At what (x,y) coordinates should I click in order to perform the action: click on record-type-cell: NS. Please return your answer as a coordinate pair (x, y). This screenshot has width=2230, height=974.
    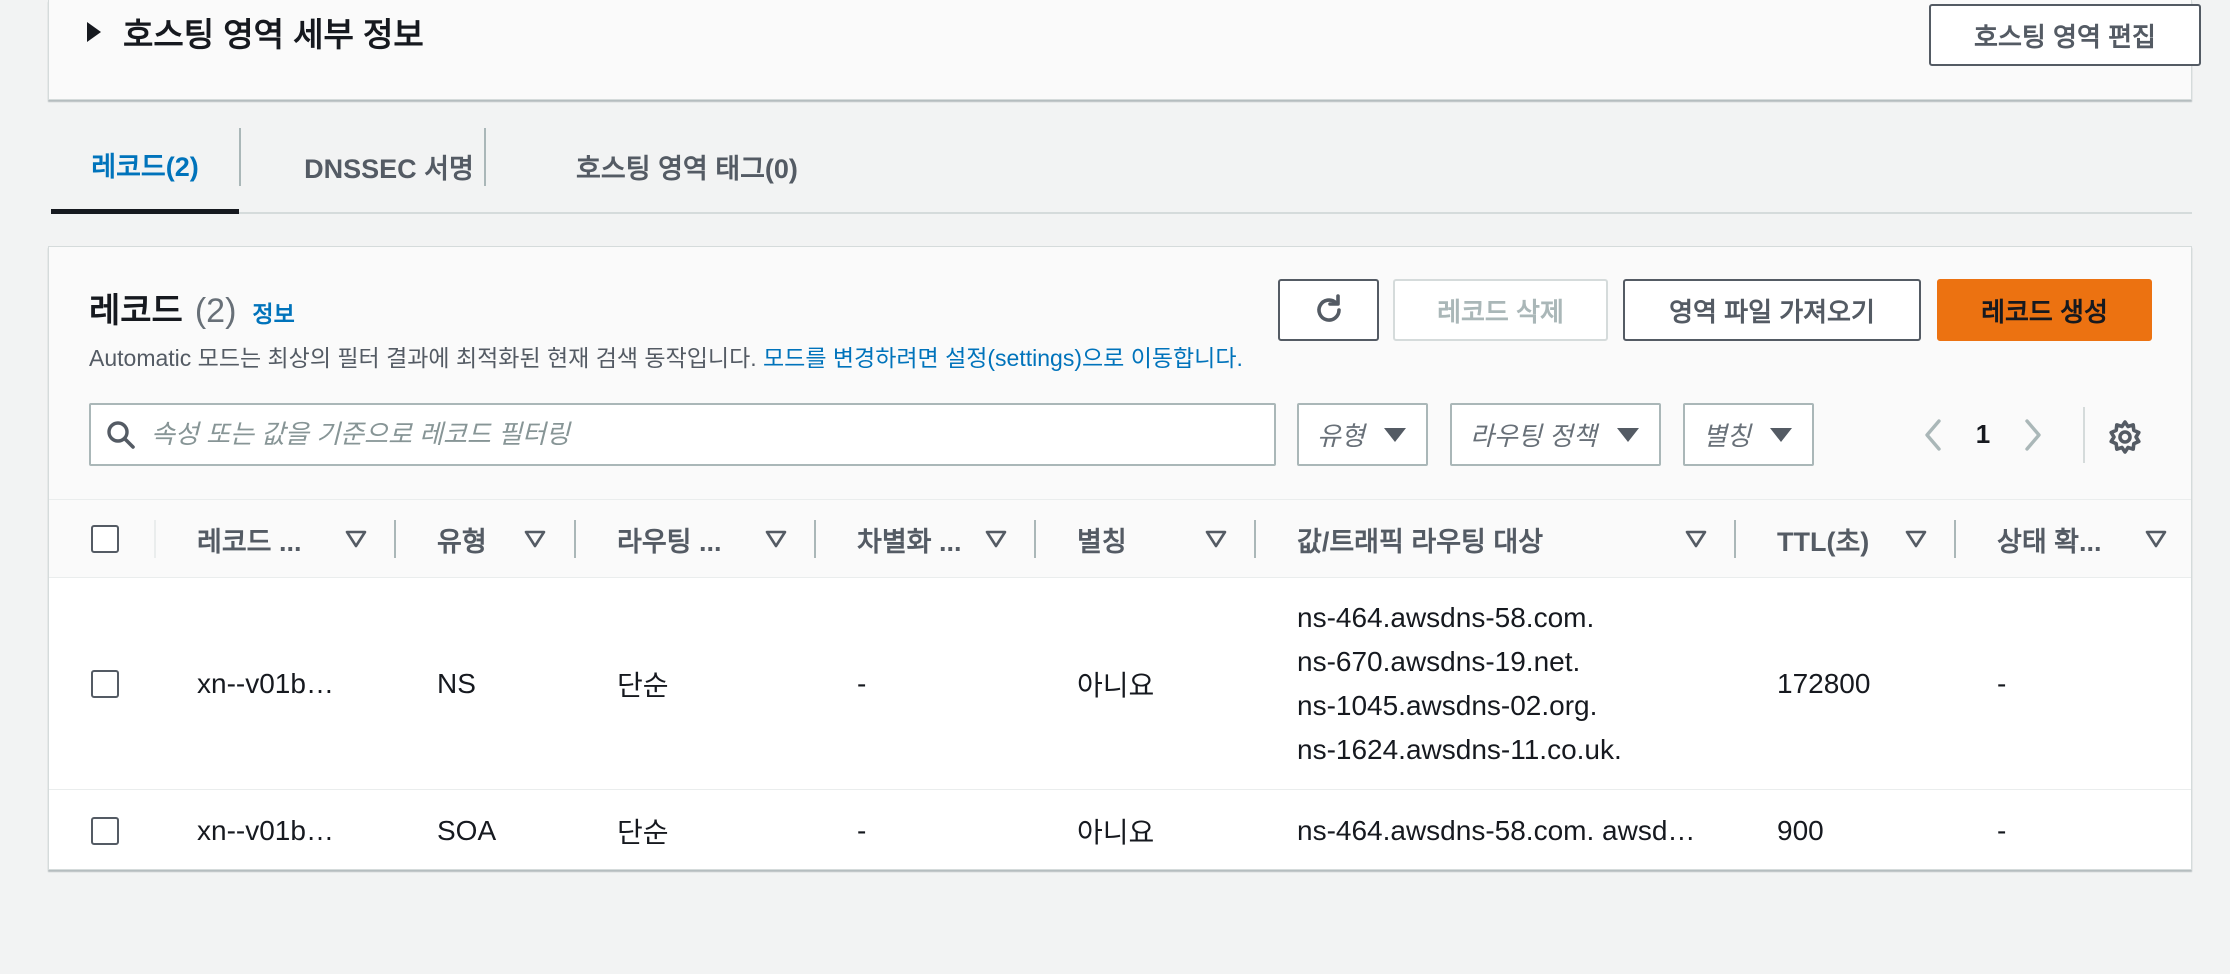
    Looking at the image, I should click on (456, 683).